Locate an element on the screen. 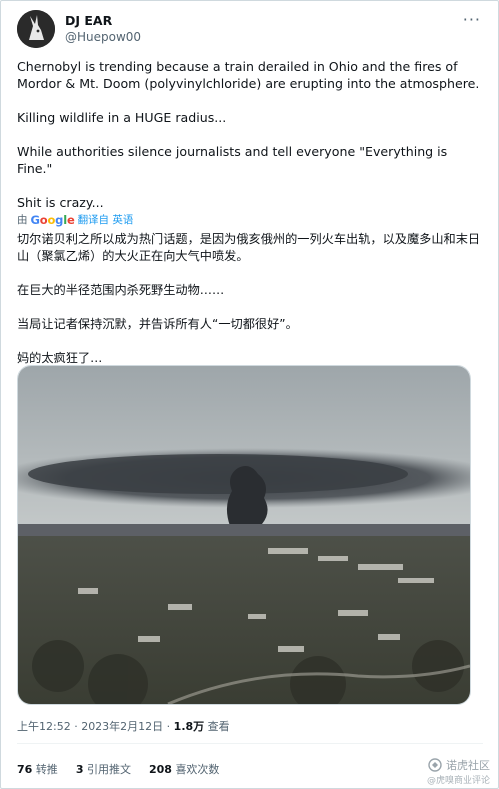  views-count: 1.8万 is located at coordinates (189, 726).